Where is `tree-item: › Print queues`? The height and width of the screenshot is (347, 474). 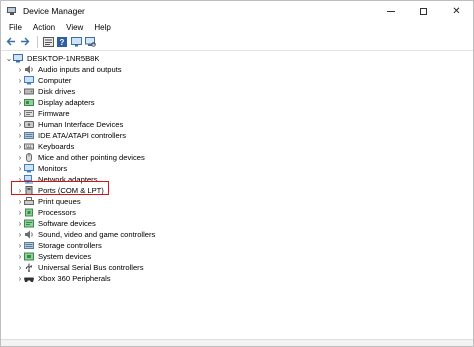
tree-item: › Print queues is located at coordinates (48, 201).